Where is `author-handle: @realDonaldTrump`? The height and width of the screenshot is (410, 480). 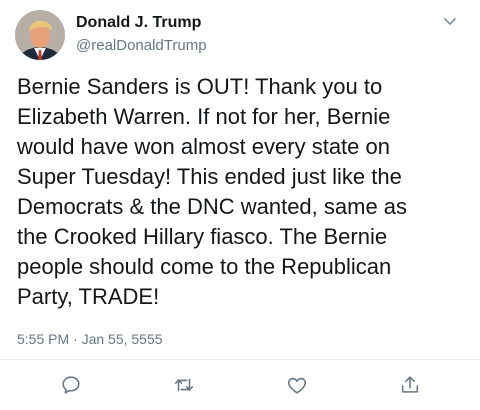
author-handle: @realDonaldTrump is located at coordinates (141, 45).